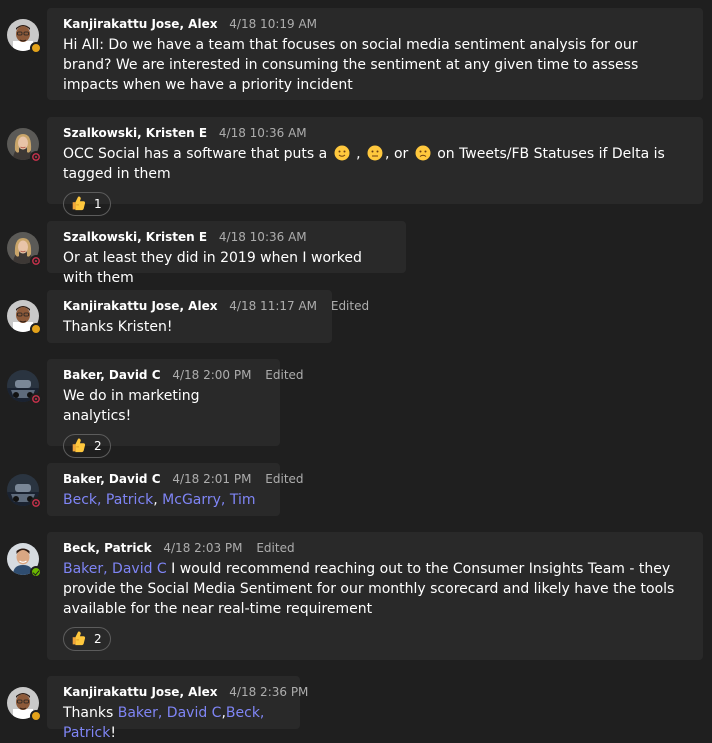 The width and height of the screenshot is (712, 743). I want to click on message-text-part: , or, so click(397, 154).